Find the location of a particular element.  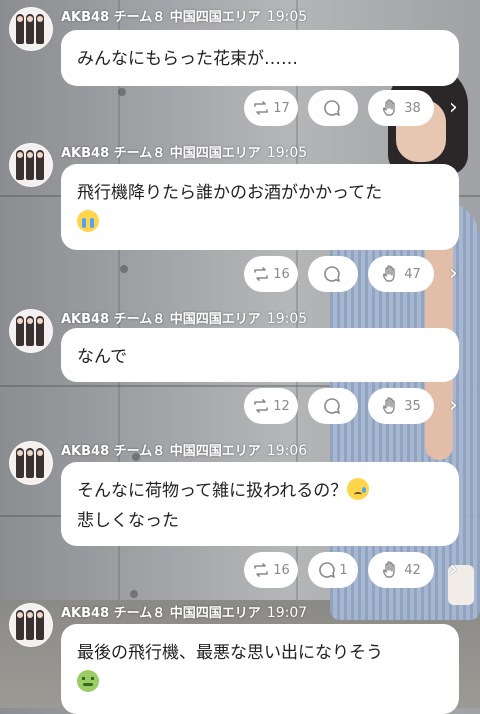

post-time: 19:06 is located at coordinates (287, 451).